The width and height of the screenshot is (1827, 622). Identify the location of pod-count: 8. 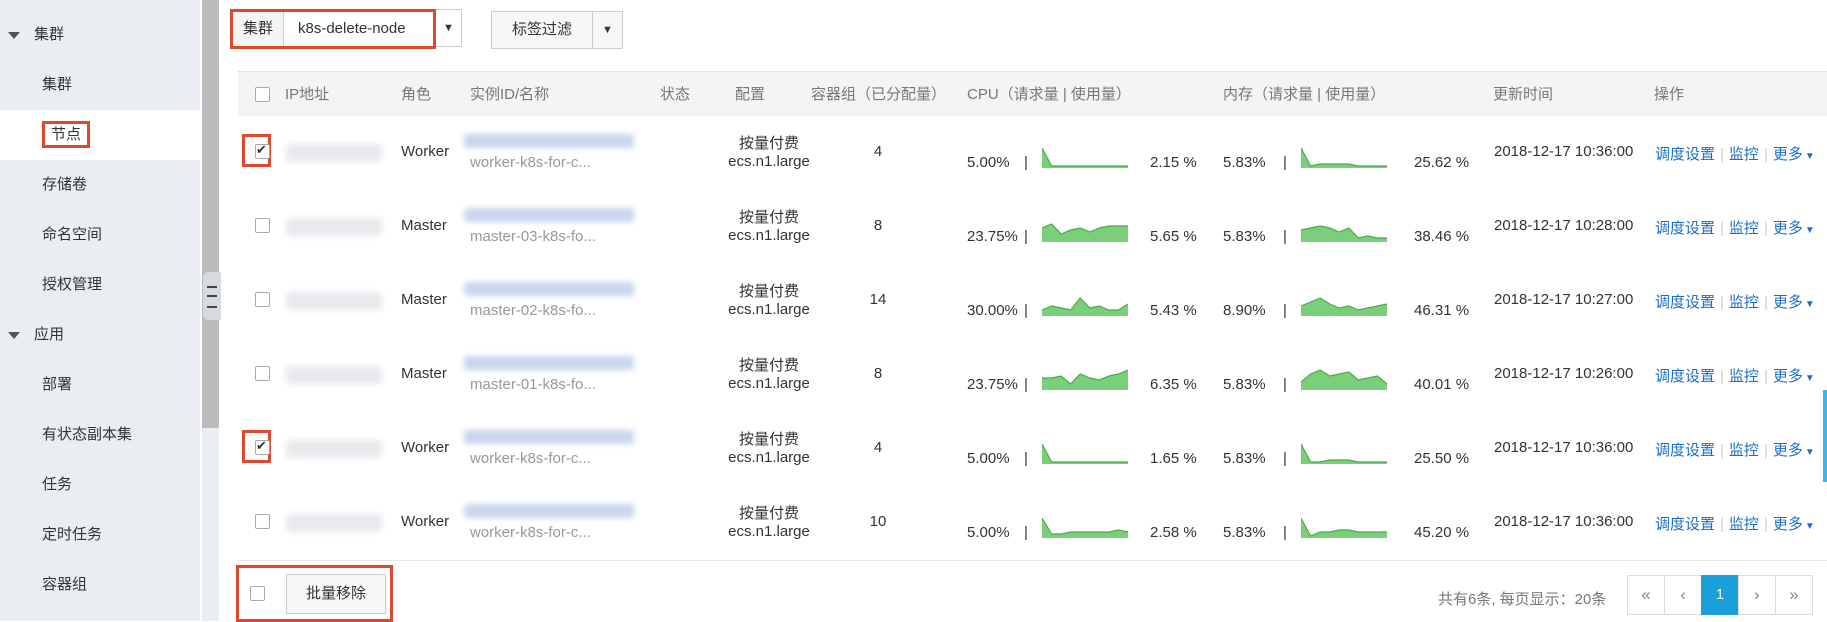
(878, 225).